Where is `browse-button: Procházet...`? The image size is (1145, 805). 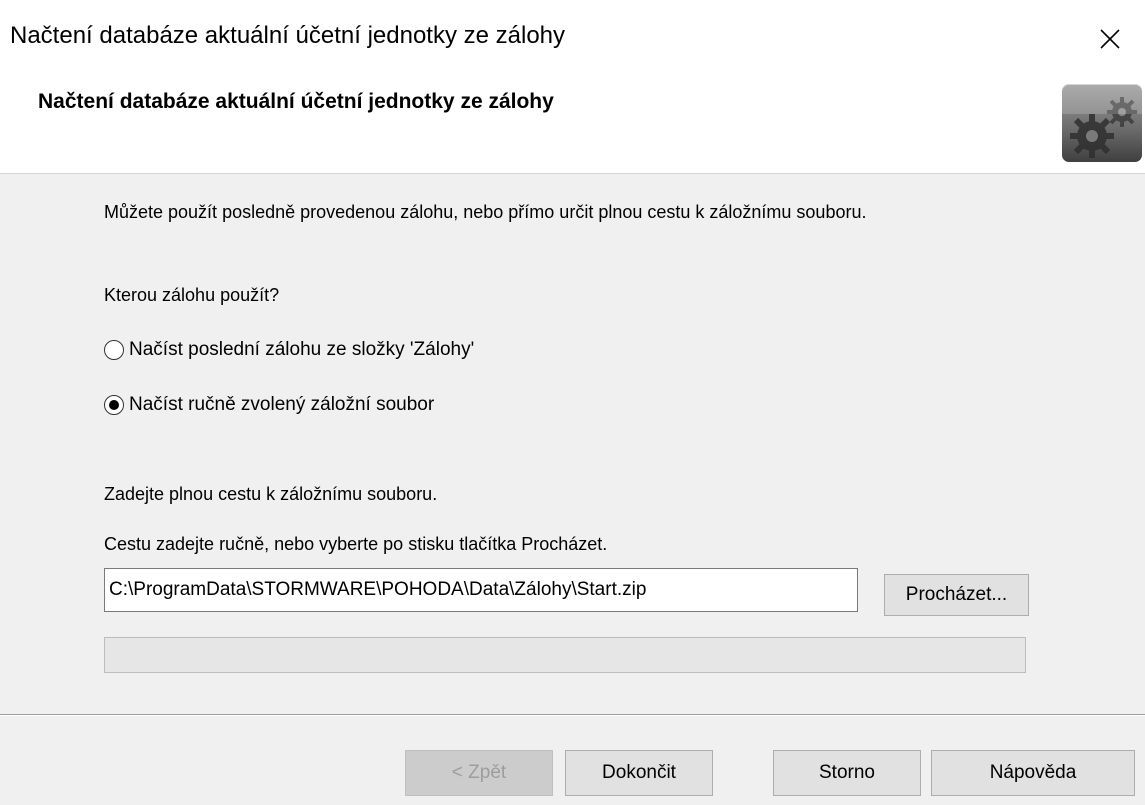
browse-button: Procházet... is located at coordinates (956, 595).